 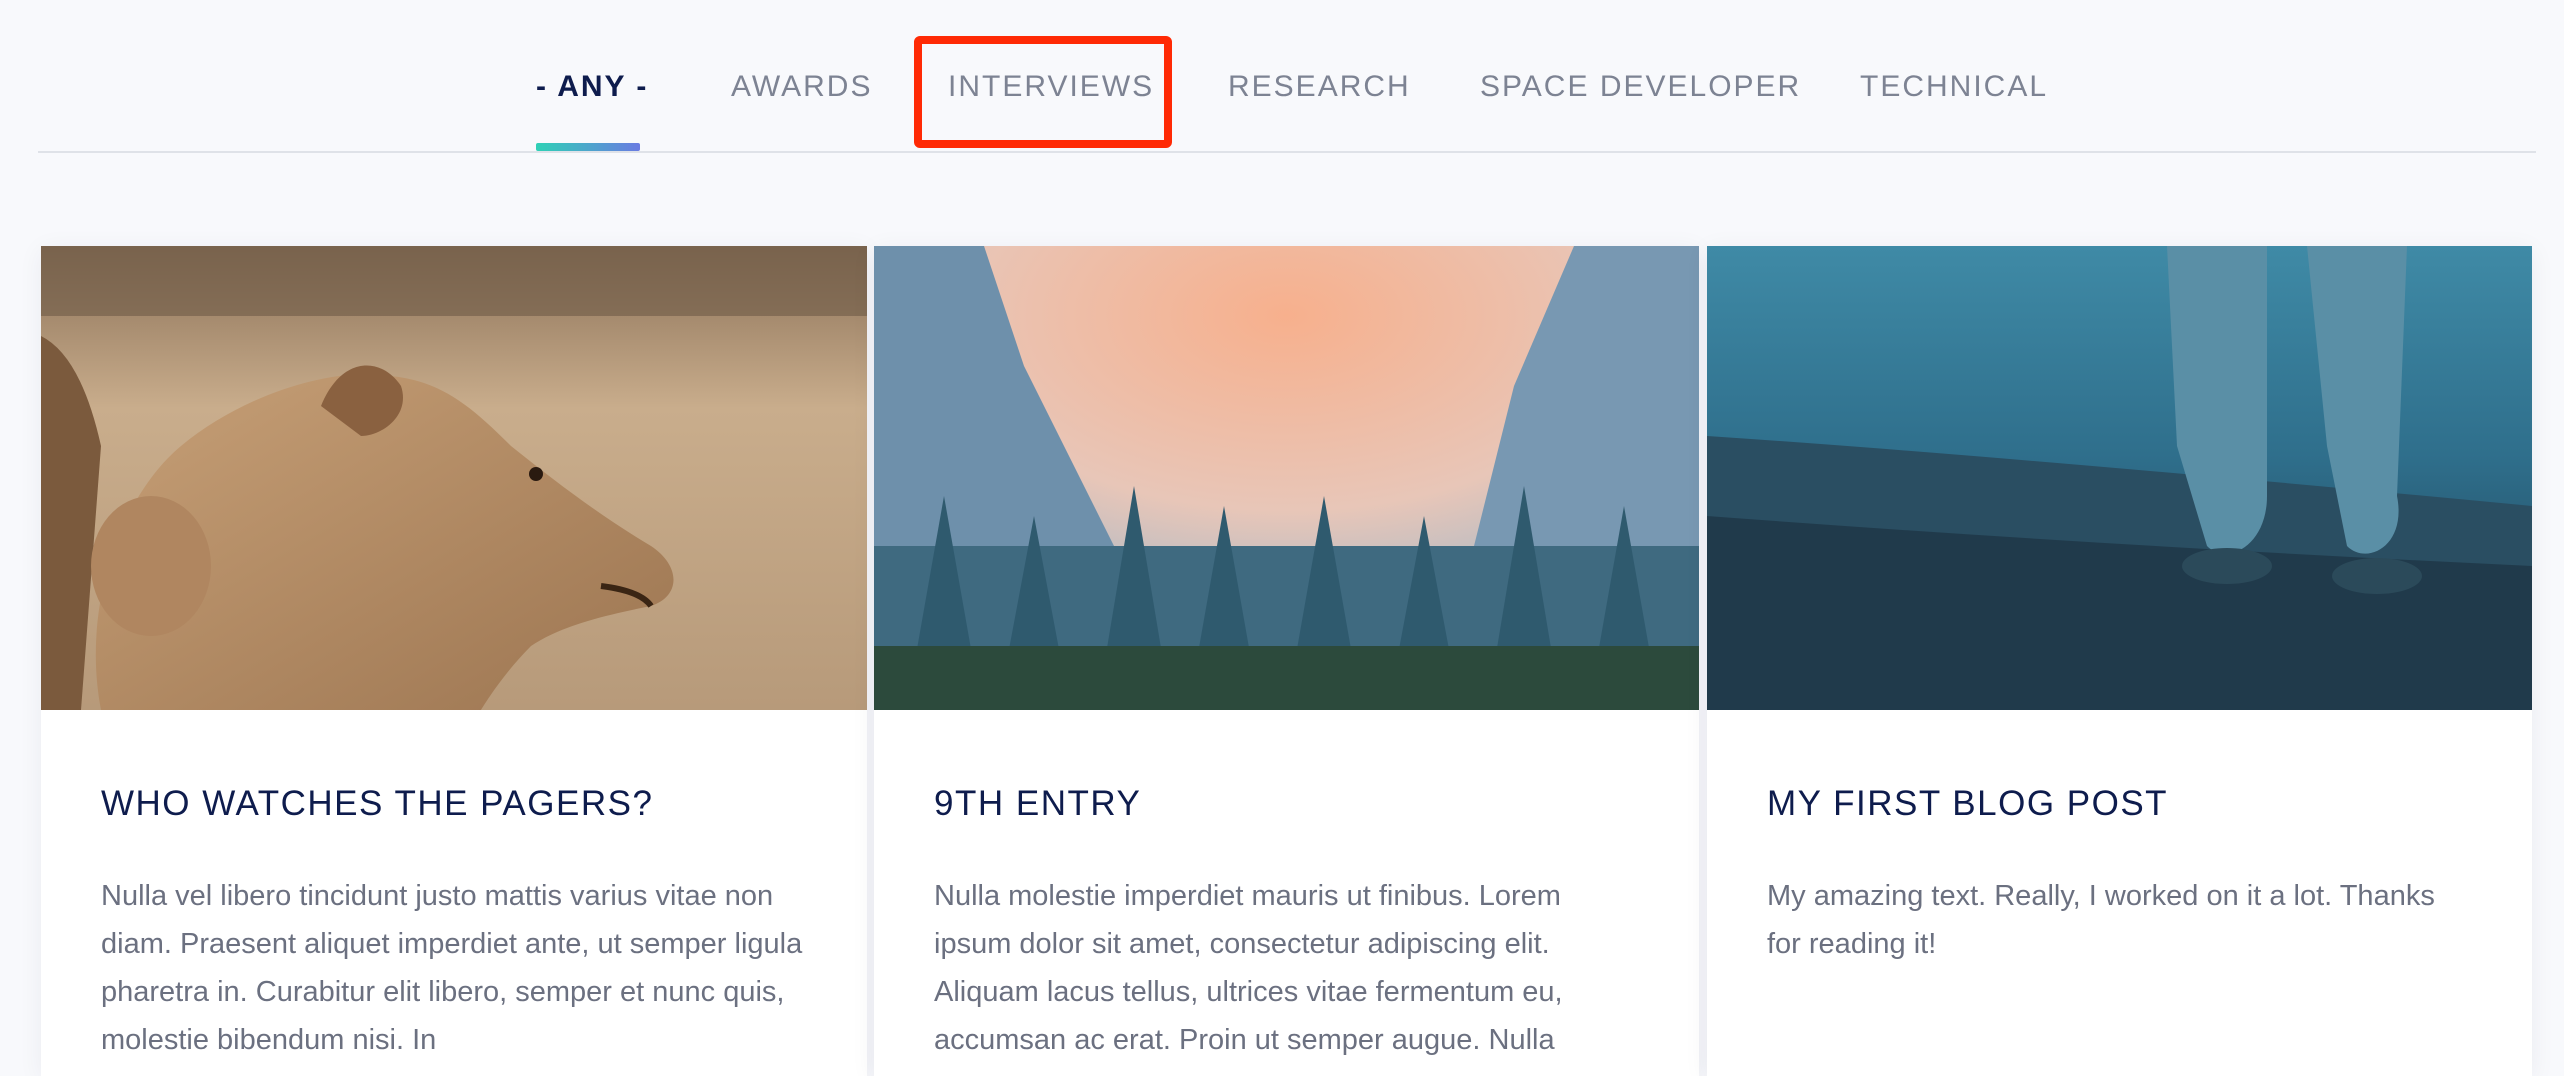 I want to click on astronaut-legs-photo, so click(x=2119, y=478).